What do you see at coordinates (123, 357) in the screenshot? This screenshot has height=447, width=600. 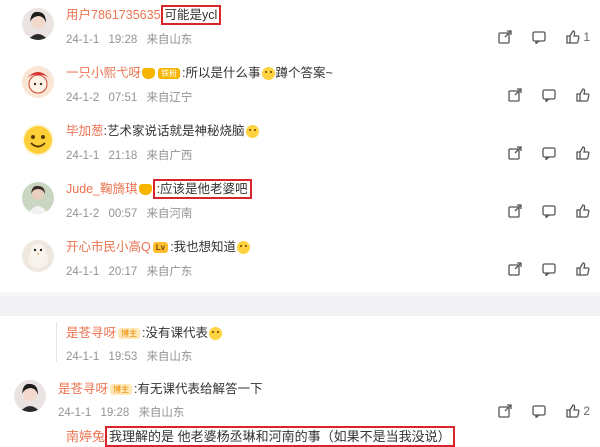 I see `comment-time: 19:53` at bounding box center [123, 357].